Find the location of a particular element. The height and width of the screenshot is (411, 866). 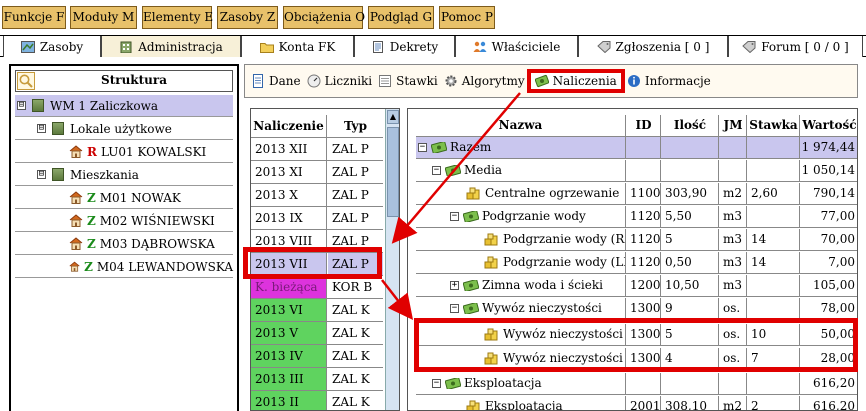

column-header-id: ID is located at coordinates (644, 125).